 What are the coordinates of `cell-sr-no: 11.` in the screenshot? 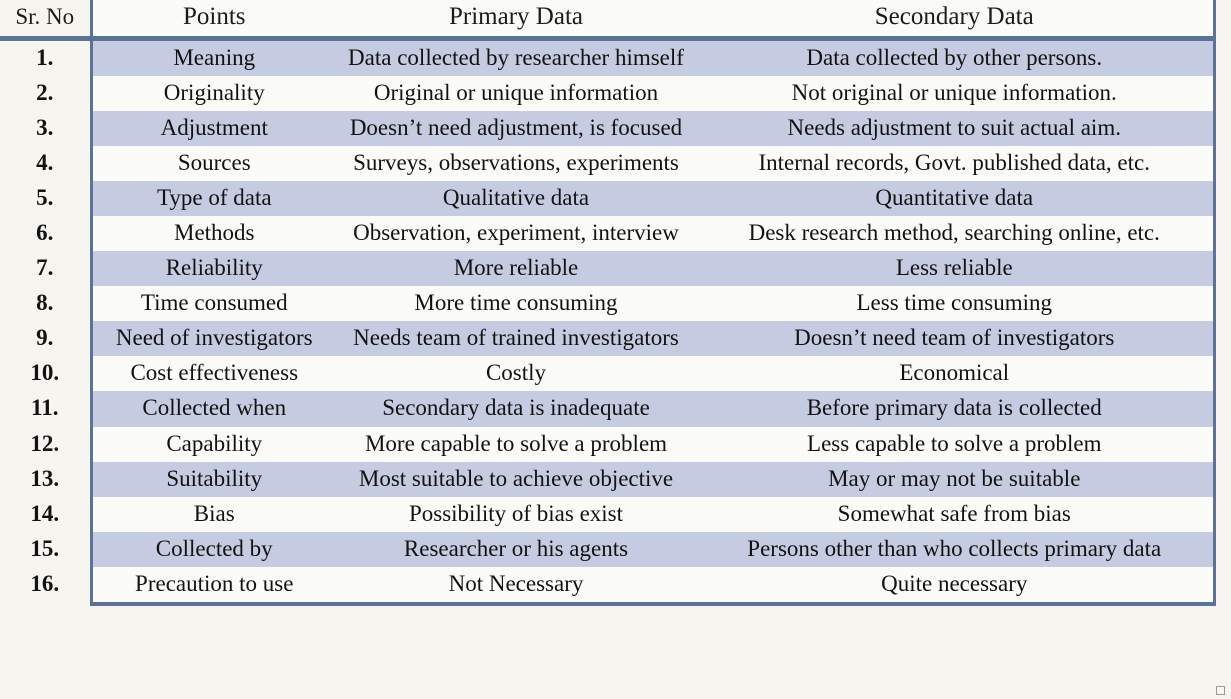 It's located at (46, 409).